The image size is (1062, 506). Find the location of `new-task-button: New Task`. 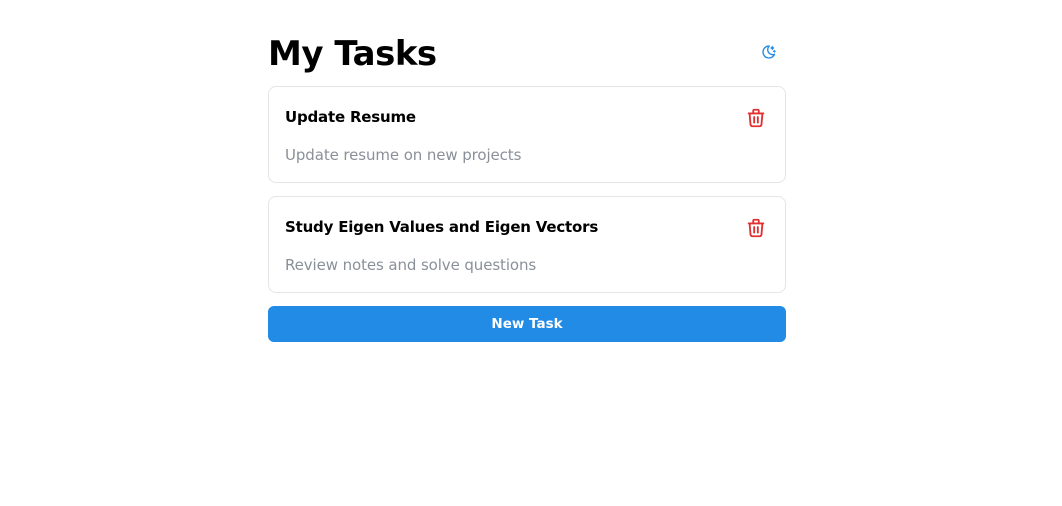

new-task-button: New Task is located at coordinates (527, 324).